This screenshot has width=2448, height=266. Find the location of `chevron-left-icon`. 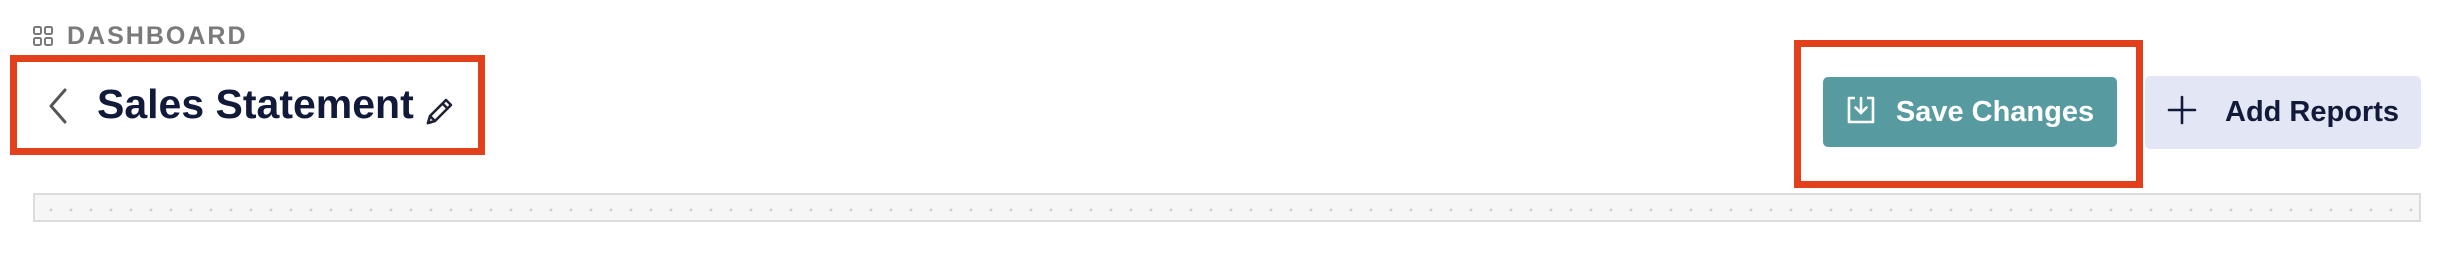

chevron-left-icon is located at coordinates (58, 108).